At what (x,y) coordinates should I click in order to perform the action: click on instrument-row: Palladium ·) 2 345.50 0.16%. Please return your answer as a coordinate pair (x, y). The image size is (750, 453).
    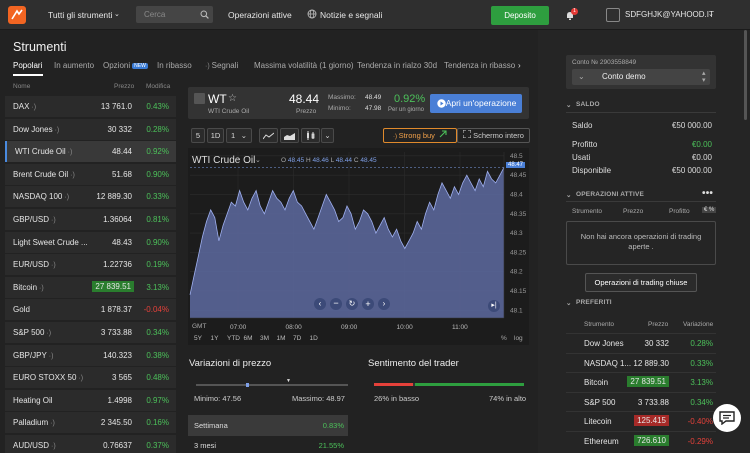
    Looking at the image, I should click on (90, 423).